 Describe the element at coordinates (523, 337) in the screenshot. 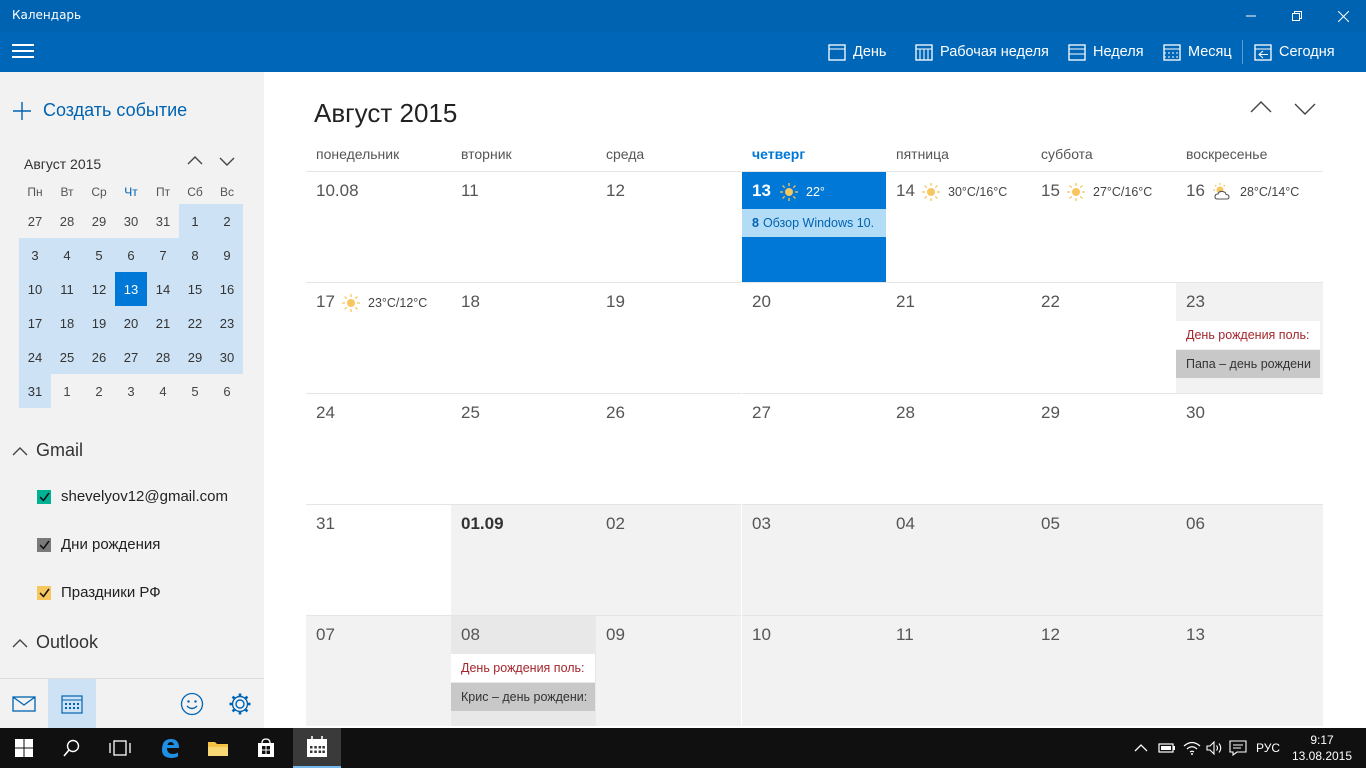

I see `day-cell: 18` at that location.